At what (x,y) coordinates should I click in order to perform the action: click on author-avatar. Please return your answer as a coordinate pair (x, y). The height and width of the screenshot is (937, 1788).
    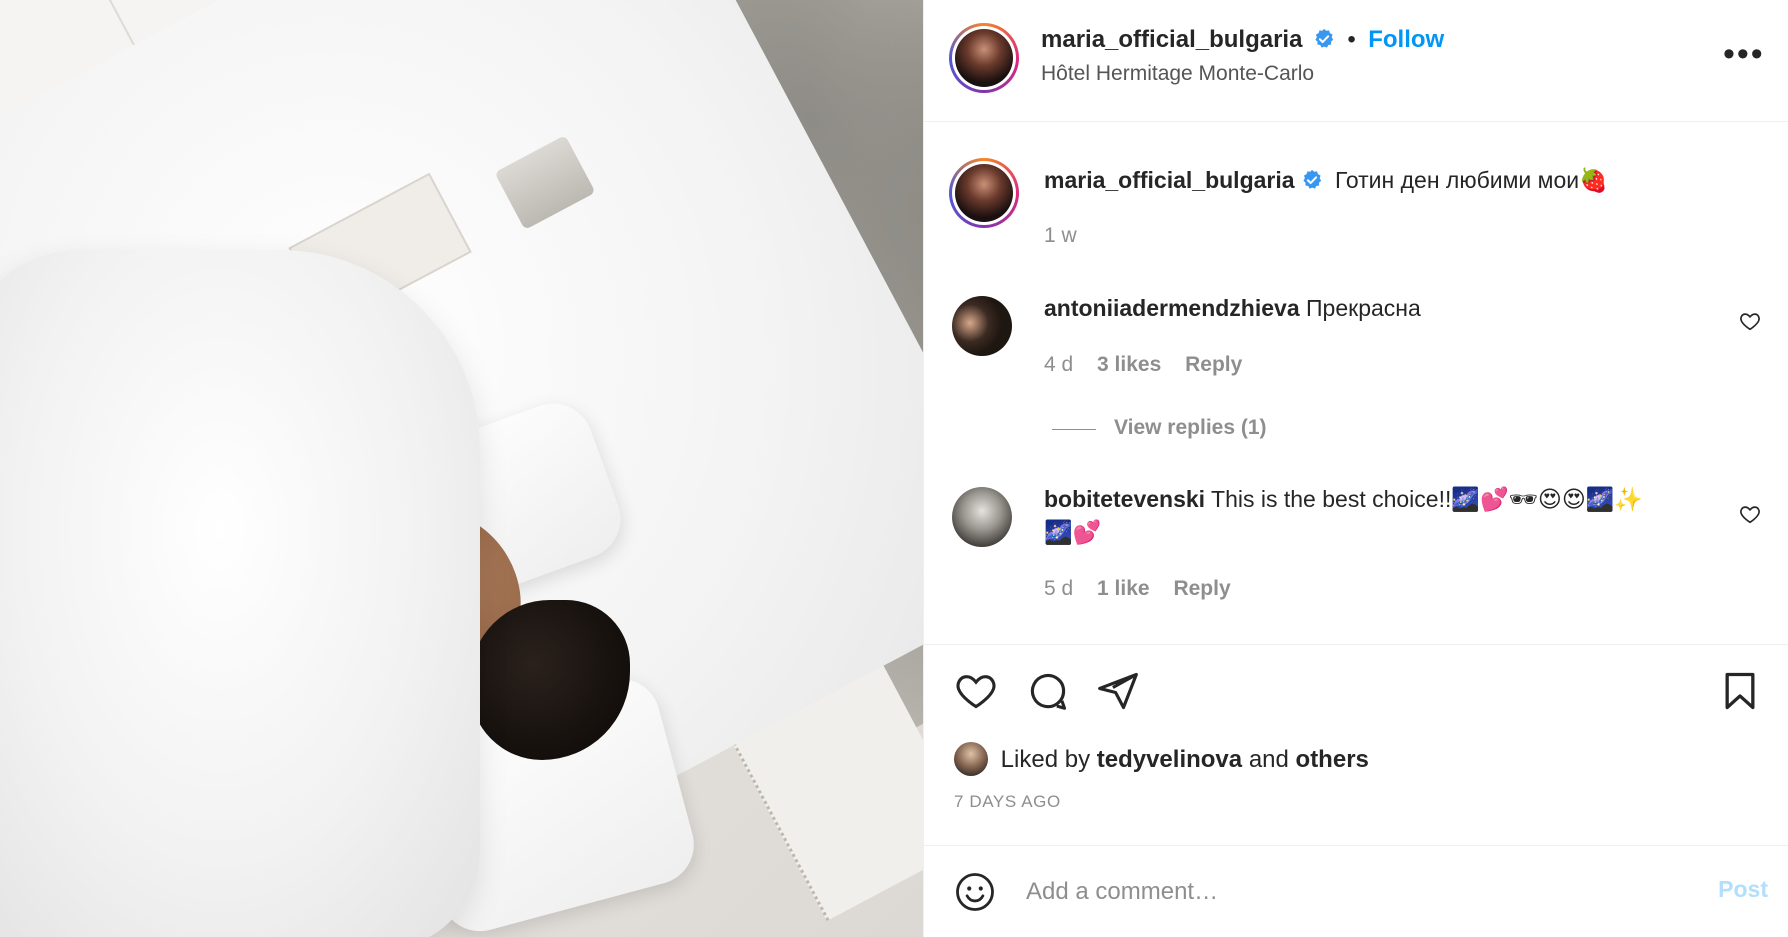
    Looking at the image, I should click on (984, 58).